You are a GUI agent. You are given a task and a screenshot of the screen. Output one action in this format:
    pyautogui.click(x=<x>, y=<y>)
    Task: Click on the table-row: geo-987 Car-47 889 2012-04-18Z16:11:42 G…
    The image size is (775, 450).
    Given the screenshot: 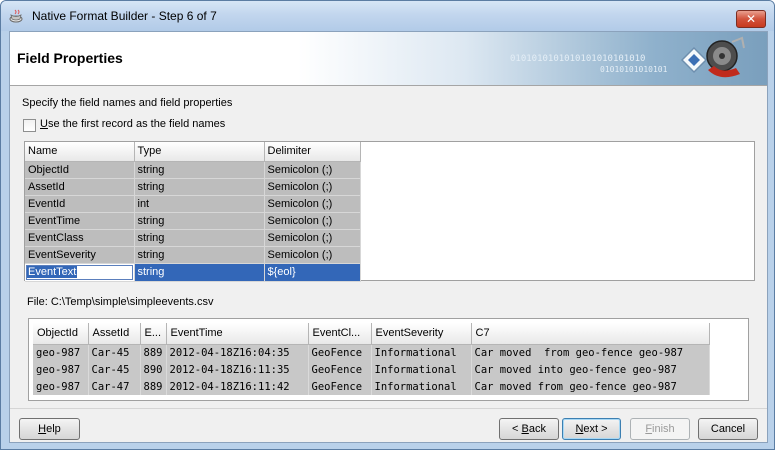 What is the action you would take?
    pyautogui.click(x=371, y=386)
    